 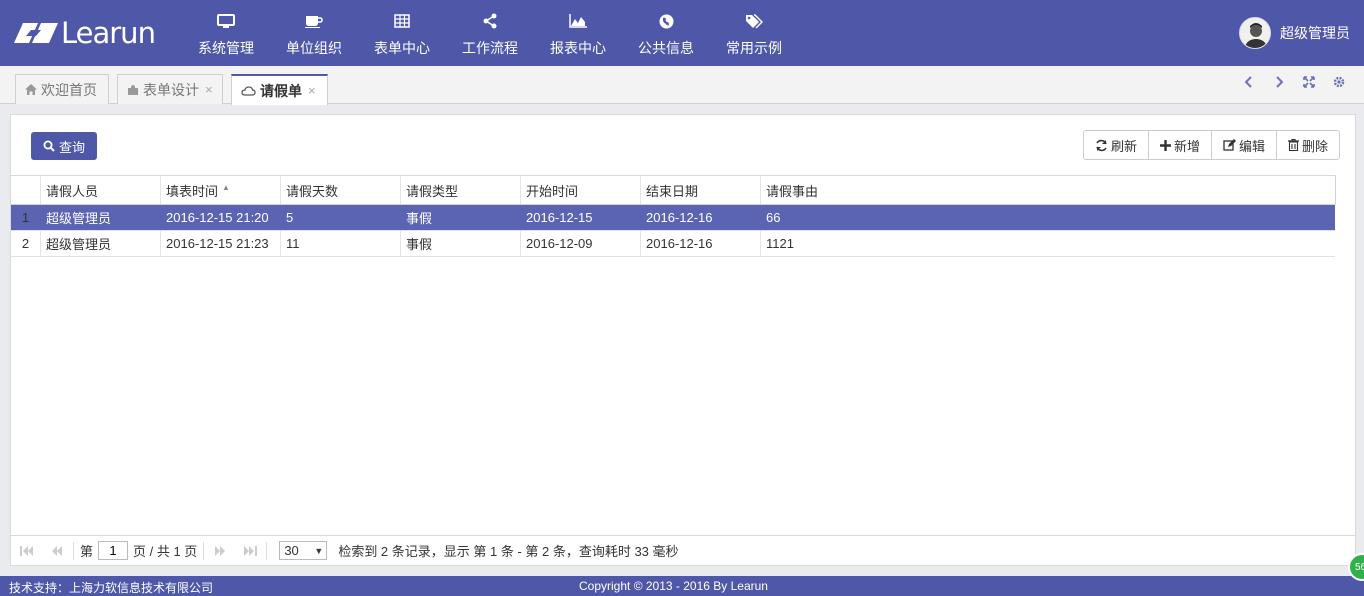 What do you see at coordinates (578, 21) in the screenshot?
I see `area-chart-icon` at bounding box center [578, 21].